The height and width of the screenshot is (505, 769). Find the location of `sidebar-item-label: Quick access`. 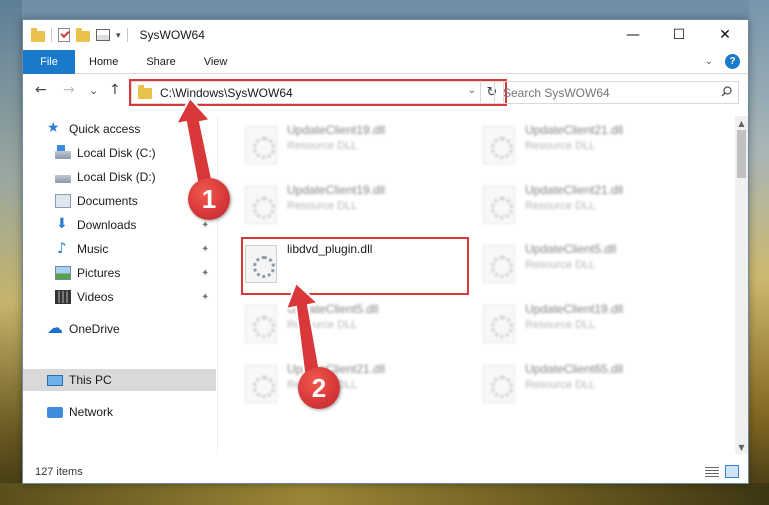

sidebar-item-label: Quick access is located at coordinates (105, 129).